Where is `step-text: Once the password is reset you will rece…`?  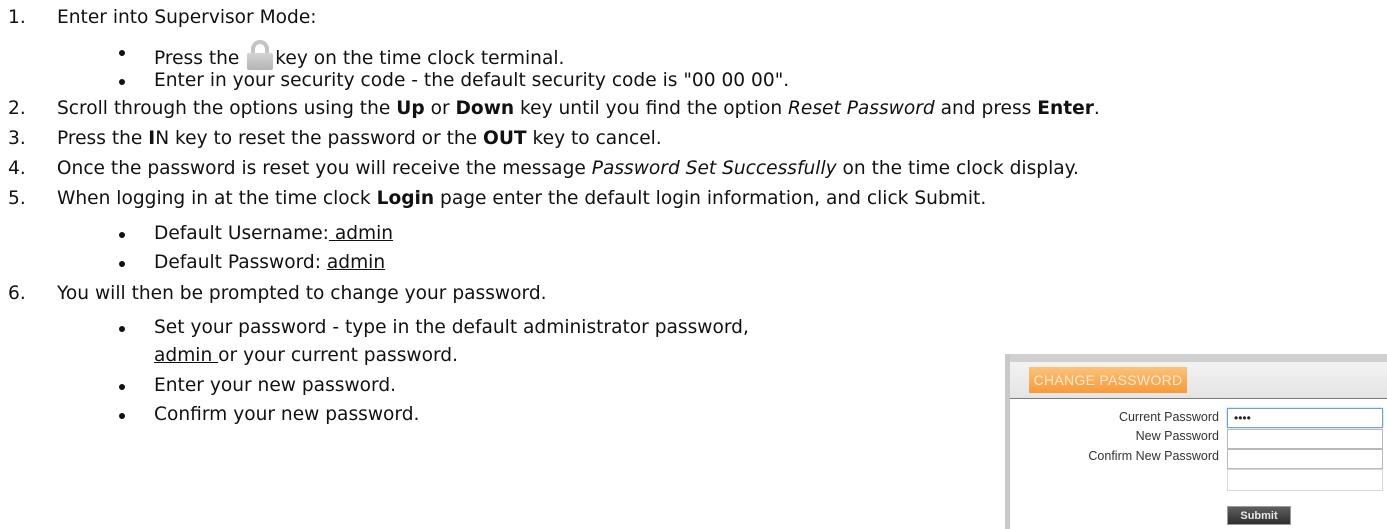
step-text: Once the password is reset you will rece… is located at coordinates (565, 168).